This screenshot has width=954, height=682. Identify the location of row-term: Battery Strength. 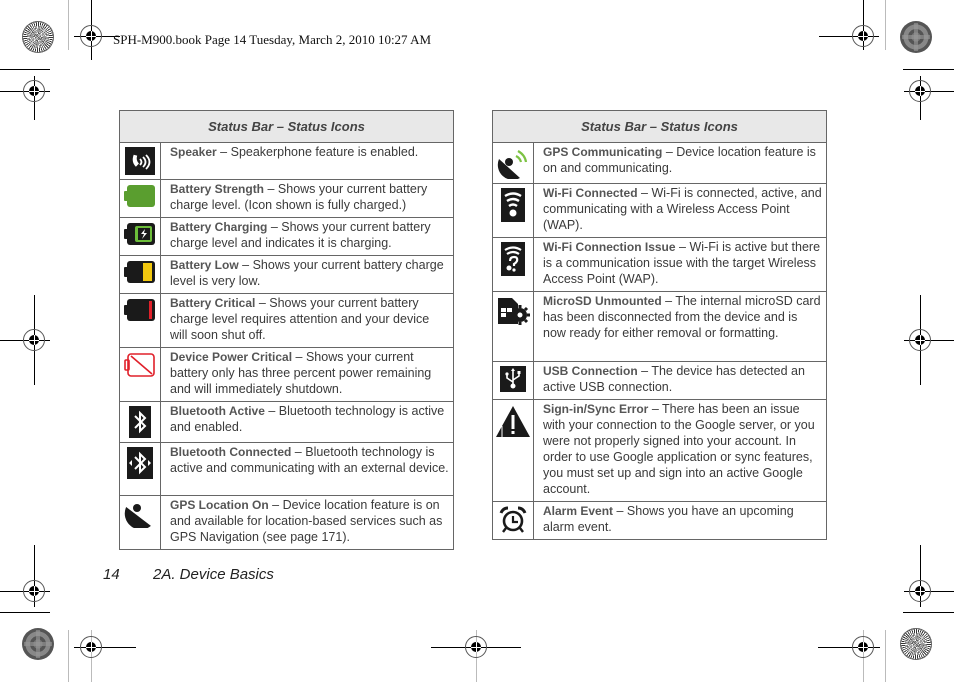
(217, 189).